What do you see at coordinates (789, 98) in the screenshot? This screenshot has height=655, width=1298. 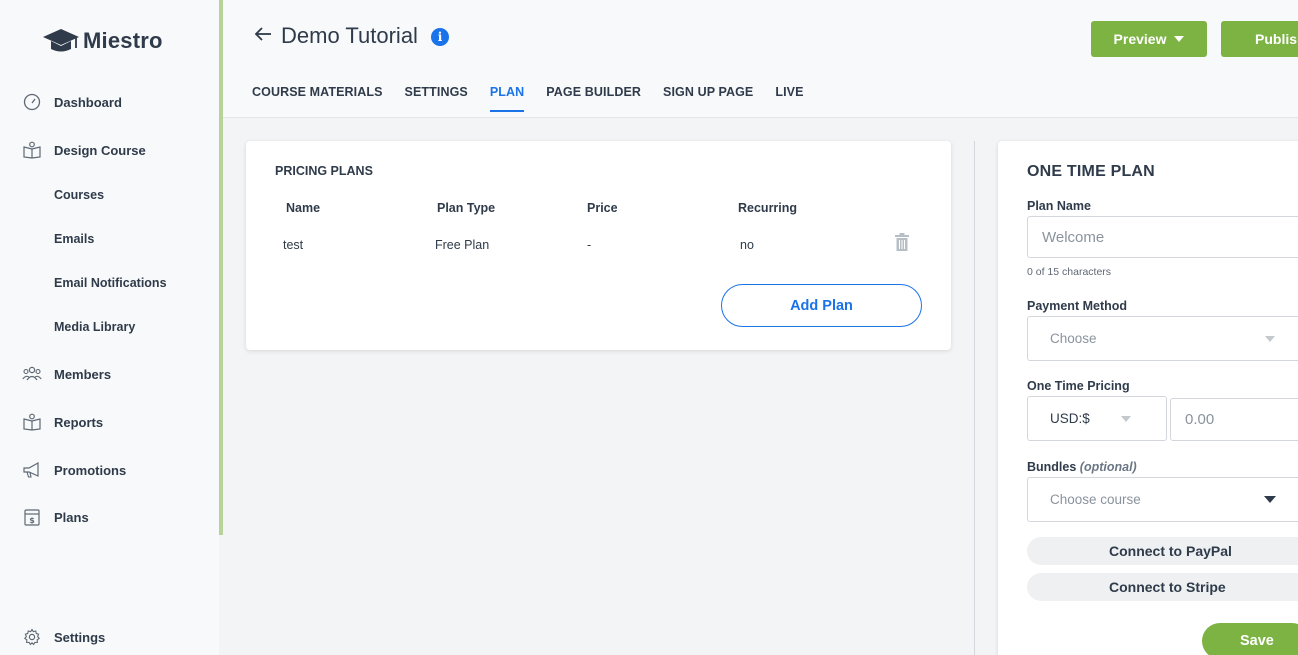 I see `tab-live: LIVE` at bounding box center [789, 98].